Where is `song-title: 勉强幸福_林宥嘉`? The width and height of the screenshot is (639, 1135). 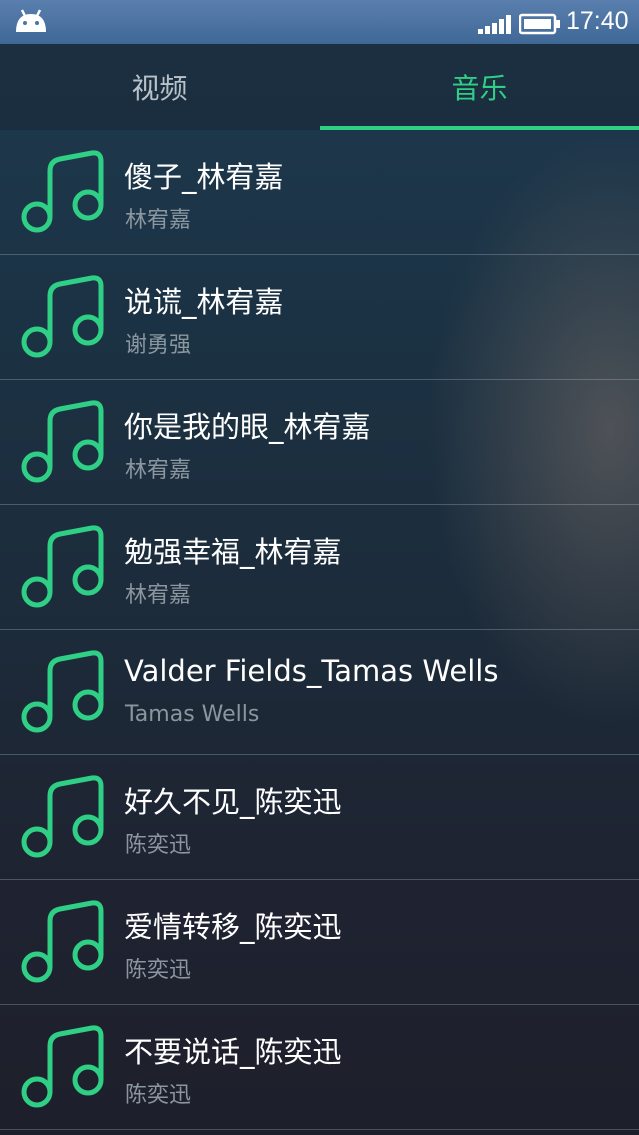 song-title: 勉强幸福_林宥嘉 is located at coordinates (233, 552).